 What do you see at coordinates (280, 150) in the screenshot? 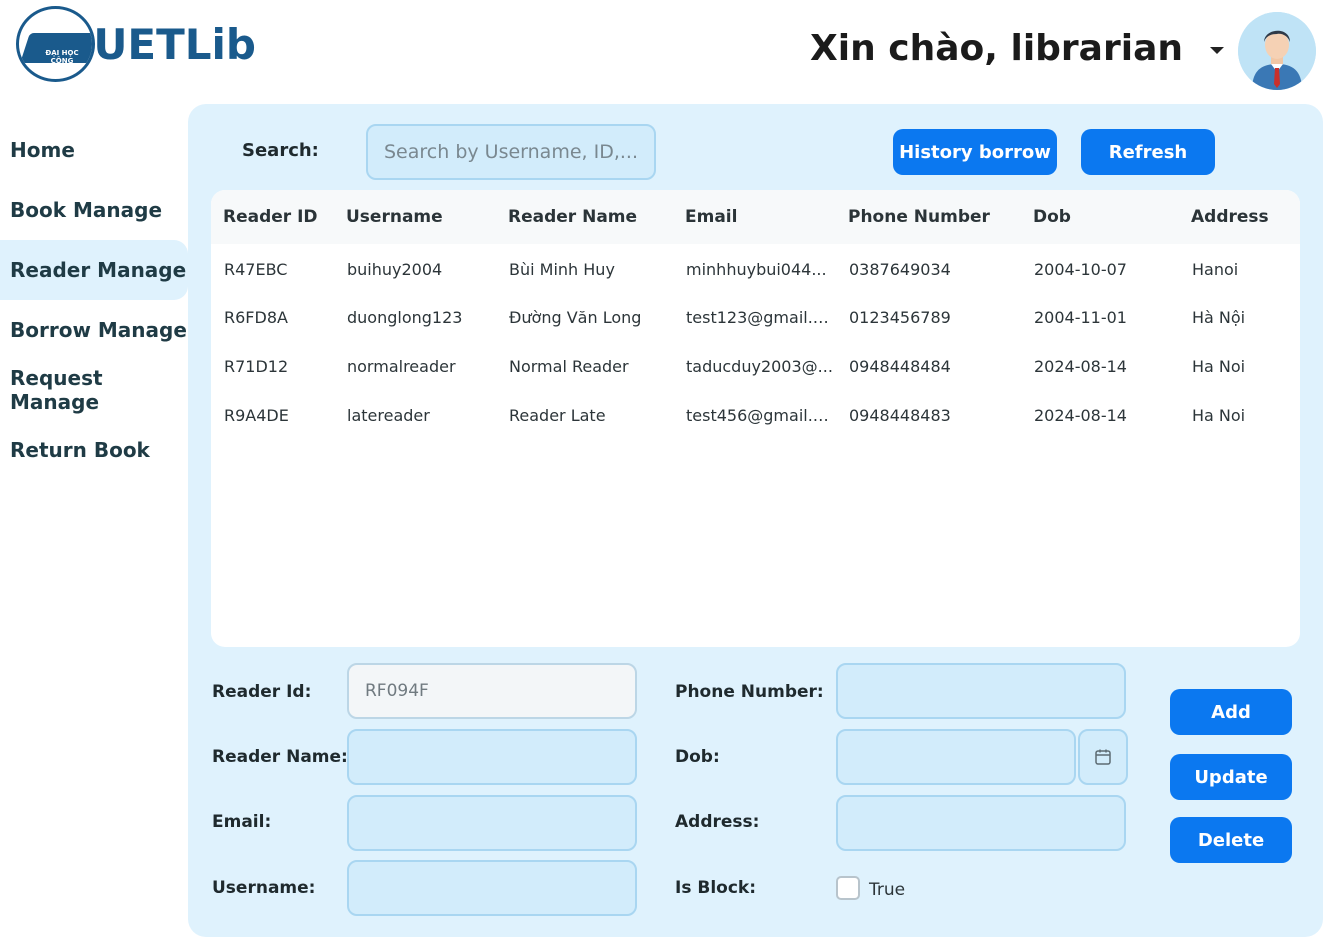
I see `search-label: Search:` at bounding box center [280, 150].